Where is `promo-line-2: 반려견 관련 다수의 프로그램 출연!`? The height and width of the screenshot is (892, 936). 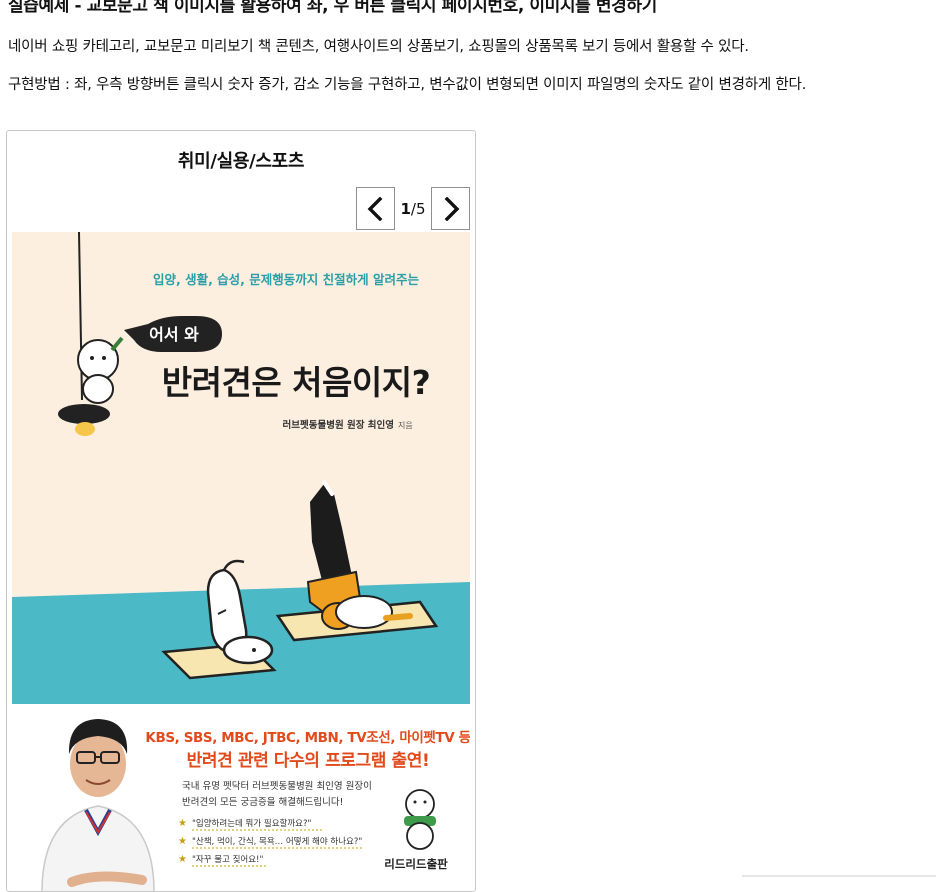 promo-line-2: 반려견 관련 다수의 프로그램 출연! is located at coordinates (308, 761).